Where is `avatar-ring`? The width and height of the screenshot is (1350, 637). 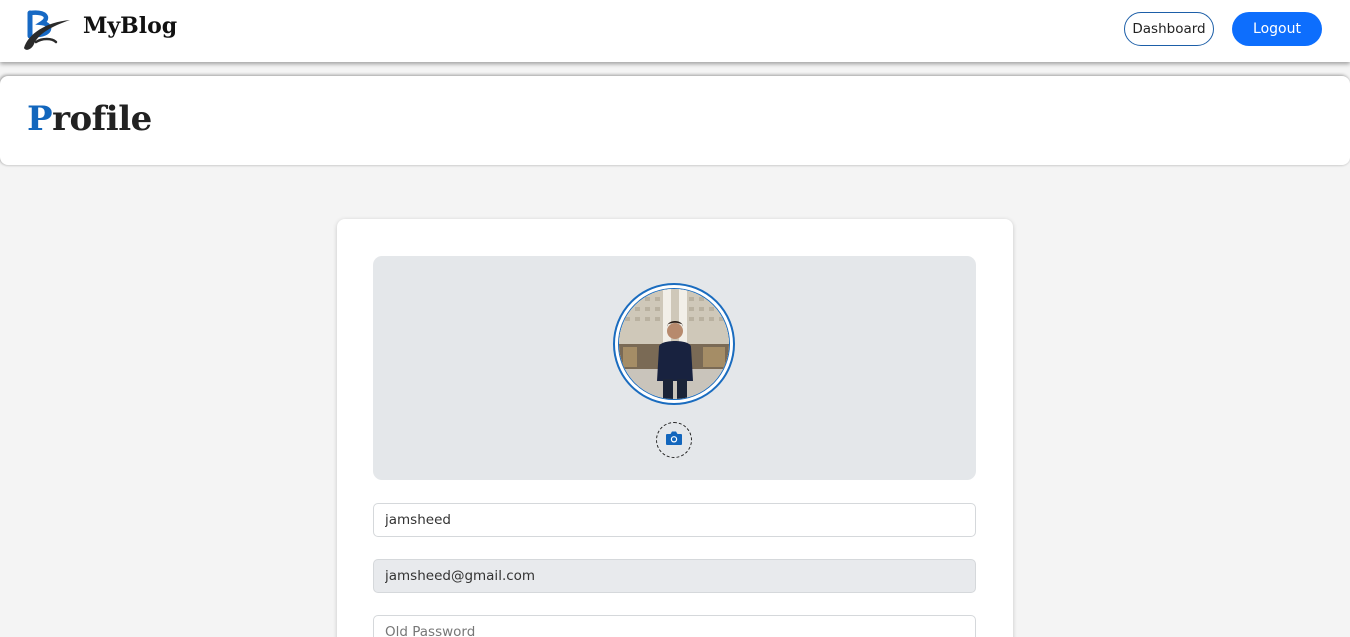 avatar-ring is located at coordinates (674, 344).